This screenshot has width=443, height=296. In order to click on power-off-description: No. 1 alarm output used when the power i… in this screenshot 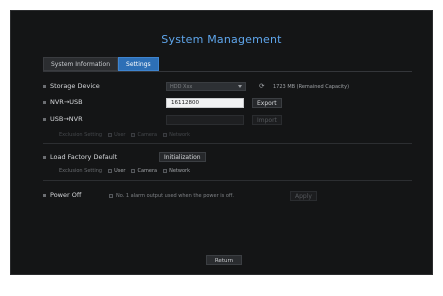, I will do `click(175, 196)`.